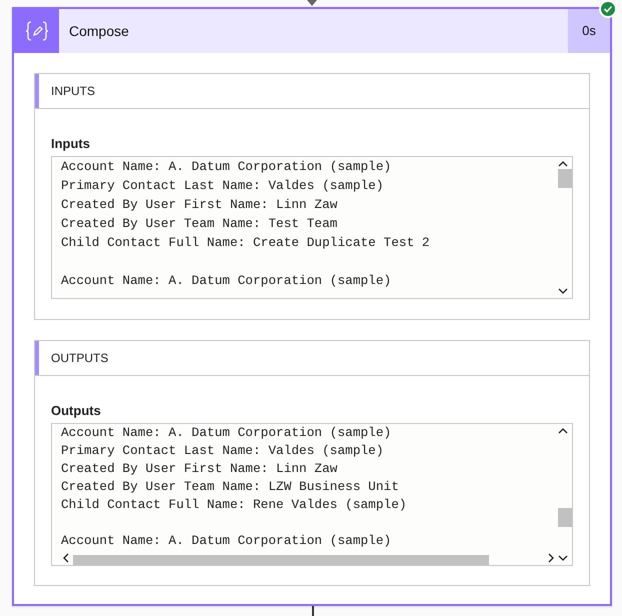 The height and width of the screenshot is (616, 622). I want to click on text-line: Child Contact Full Name: Create Duplicate Test 2, so click(245, 243).